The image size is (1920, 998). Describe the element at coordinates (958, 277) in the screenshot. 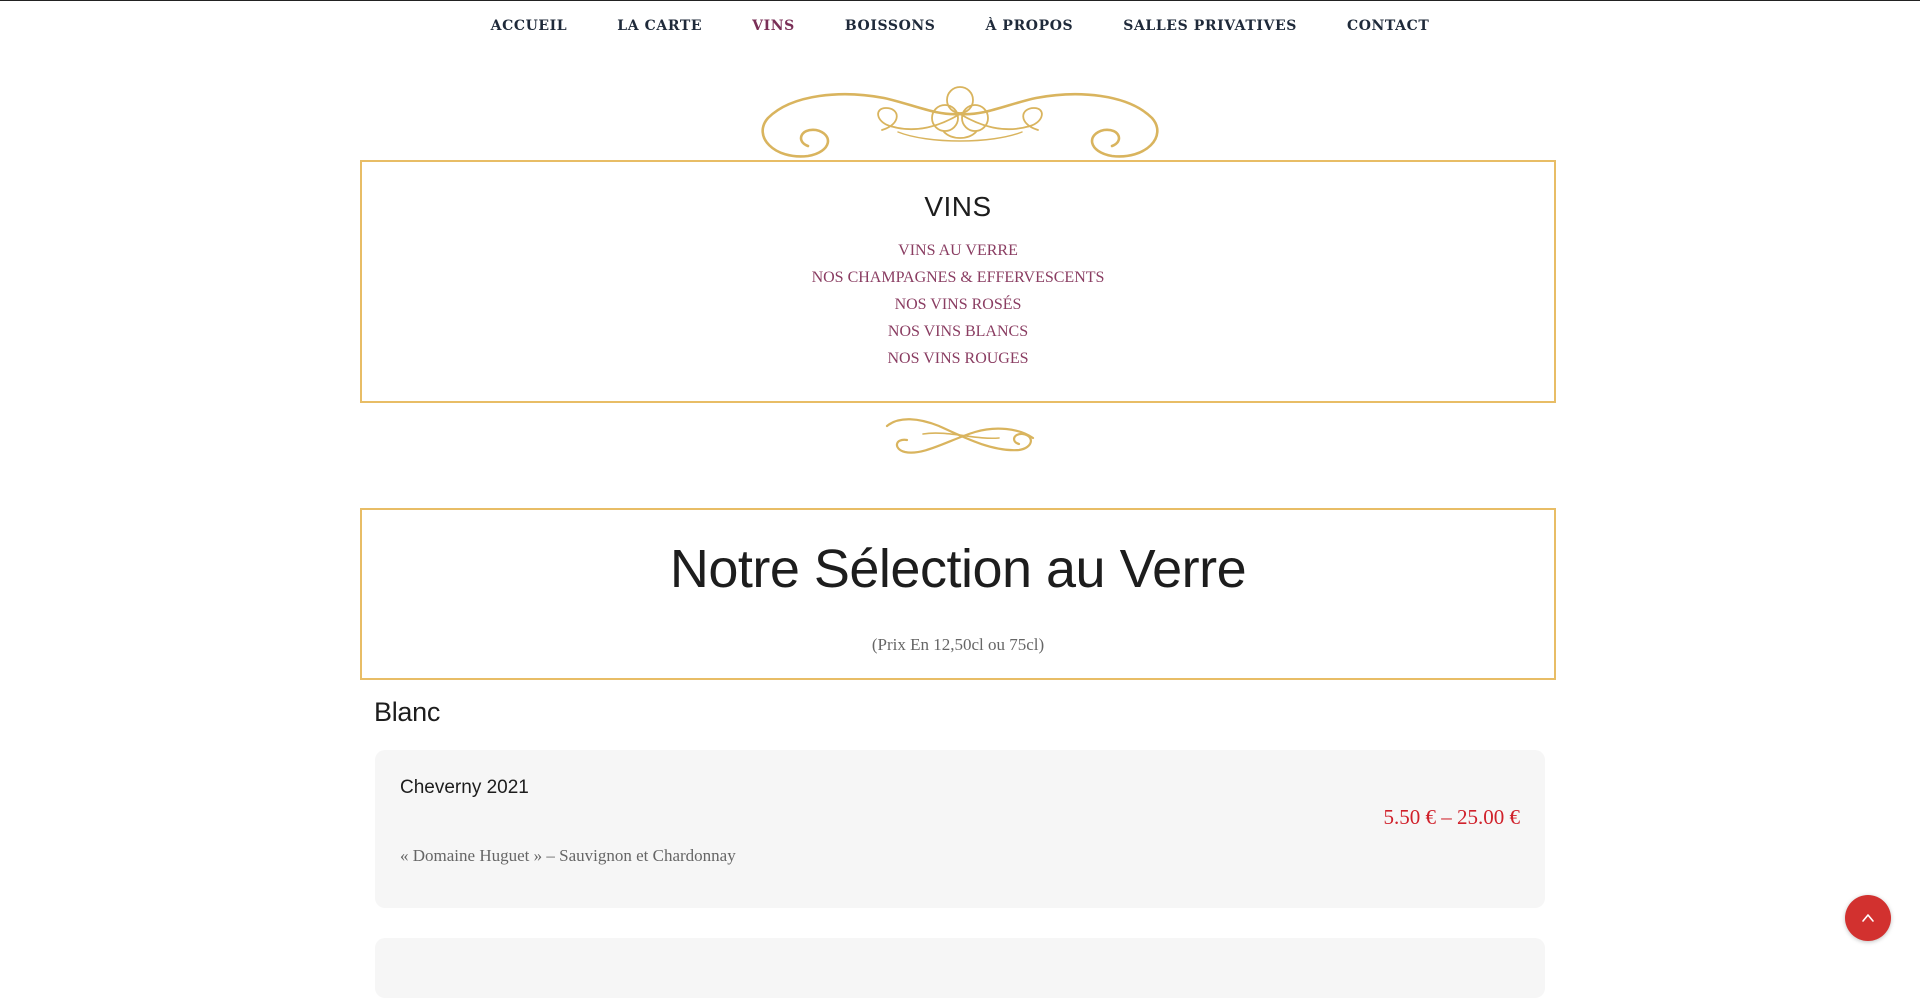

I see `link-champagnes-effervescents: NOS CHAMPAGNES & EFFERVESCENTS` at that location.